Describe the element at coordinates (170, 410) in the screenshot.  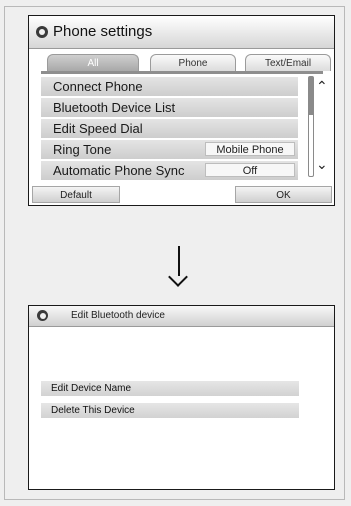
I see `menu-item-delete-this-device: Delete This Device` at that location.